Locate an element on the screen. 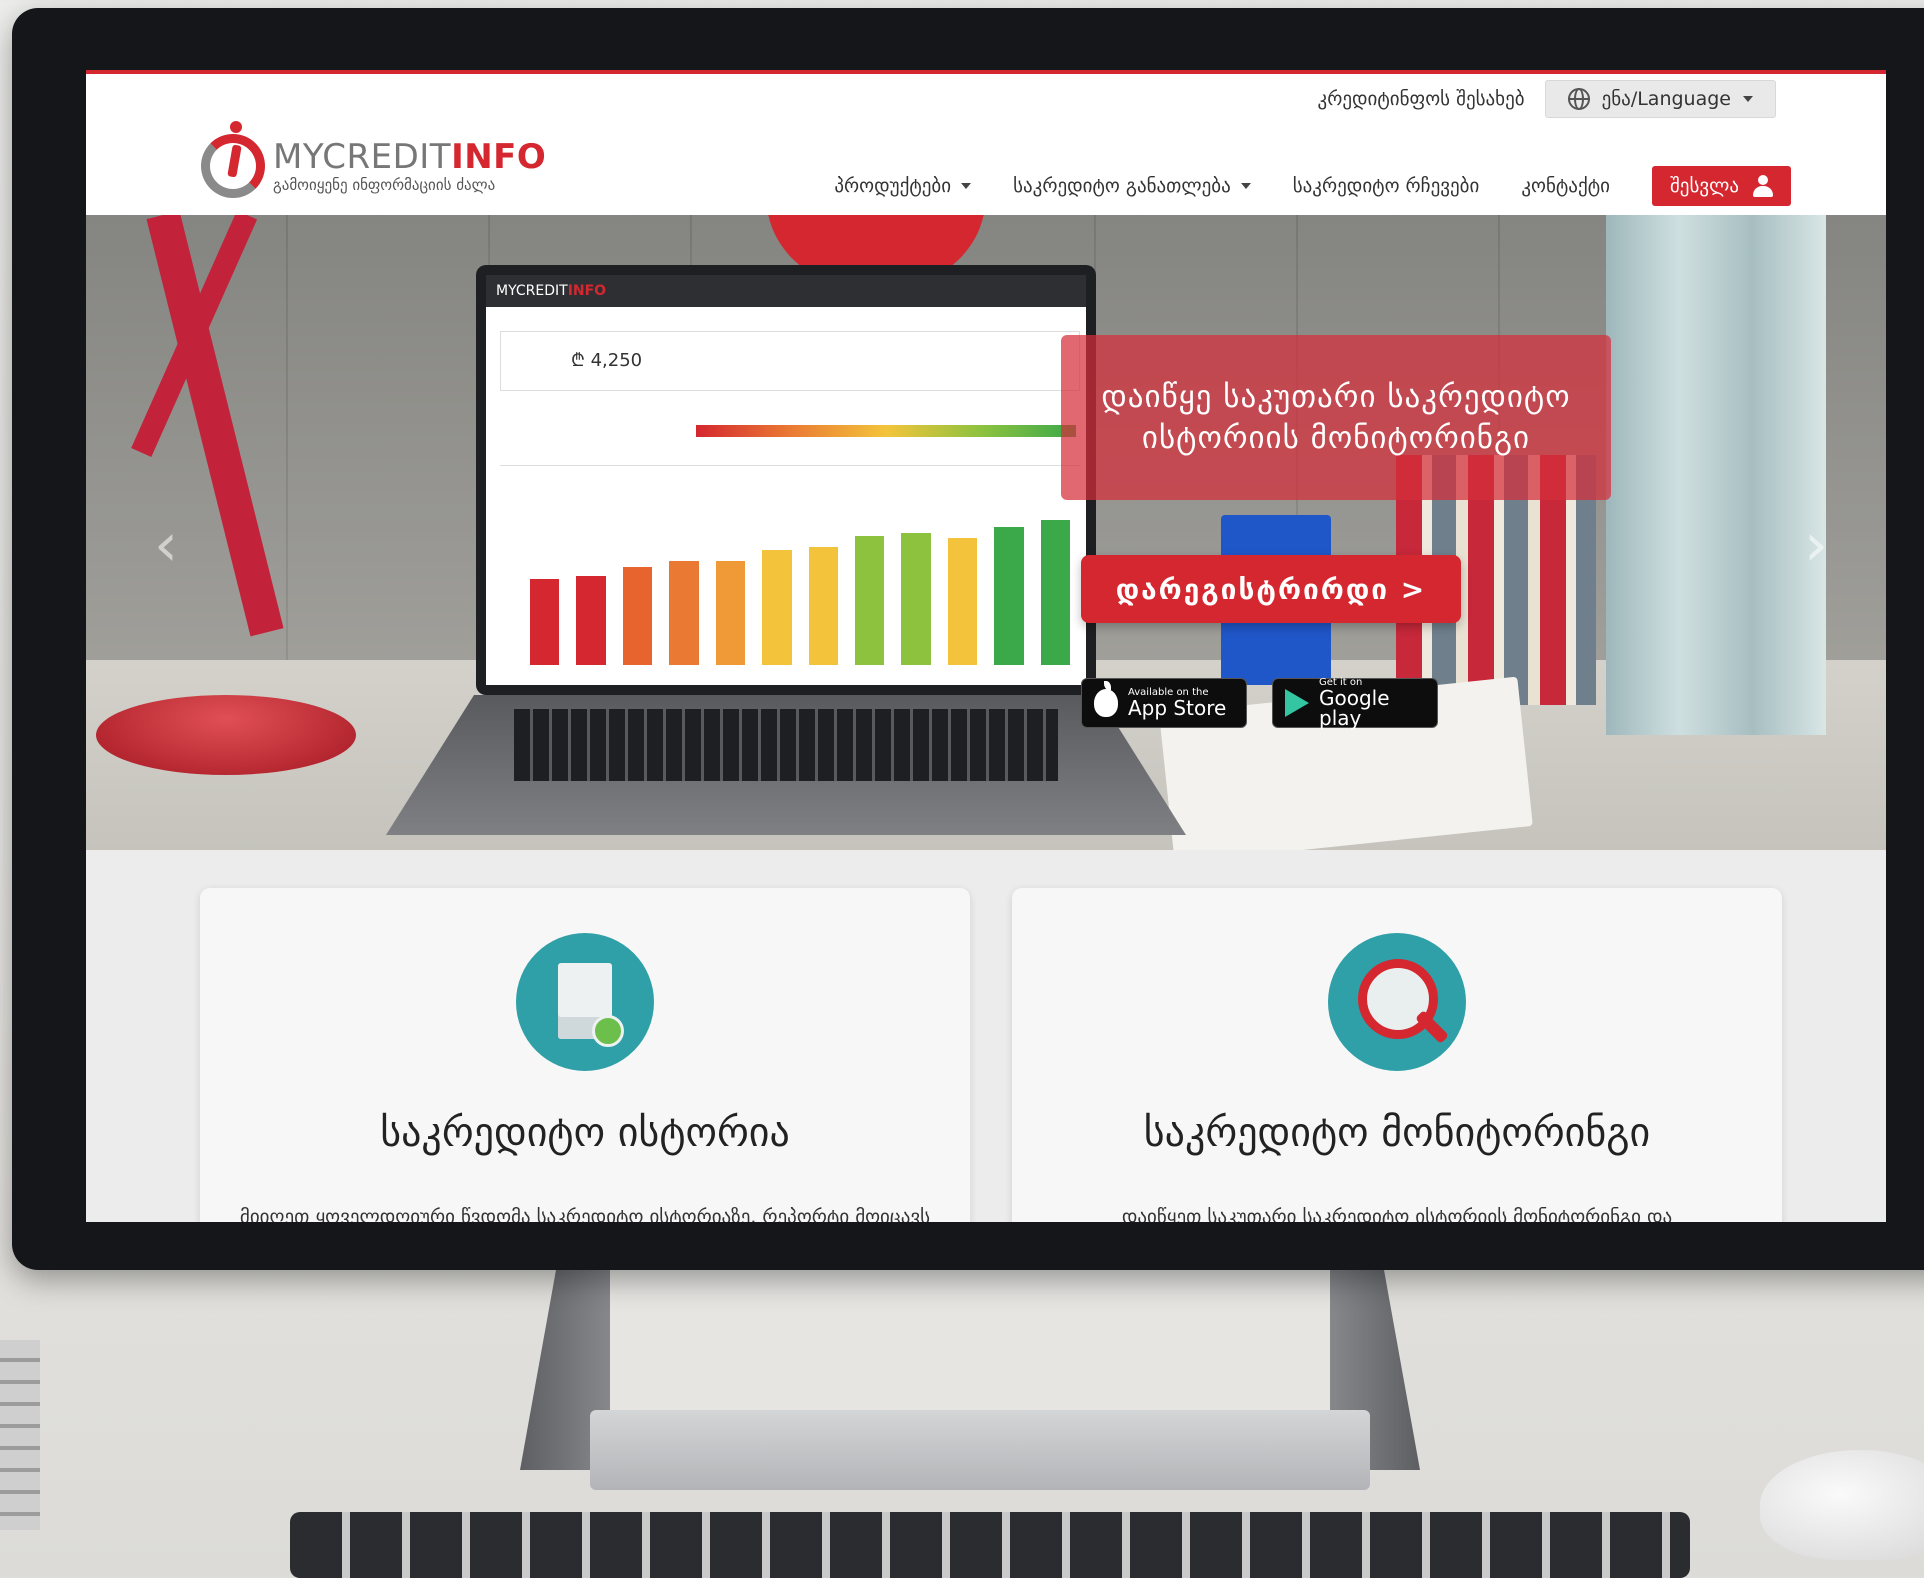 The height and width of the screenshot is (1578, 1924). nav-item-contact: კონტაქტი is located at coordinates (1565, 186).